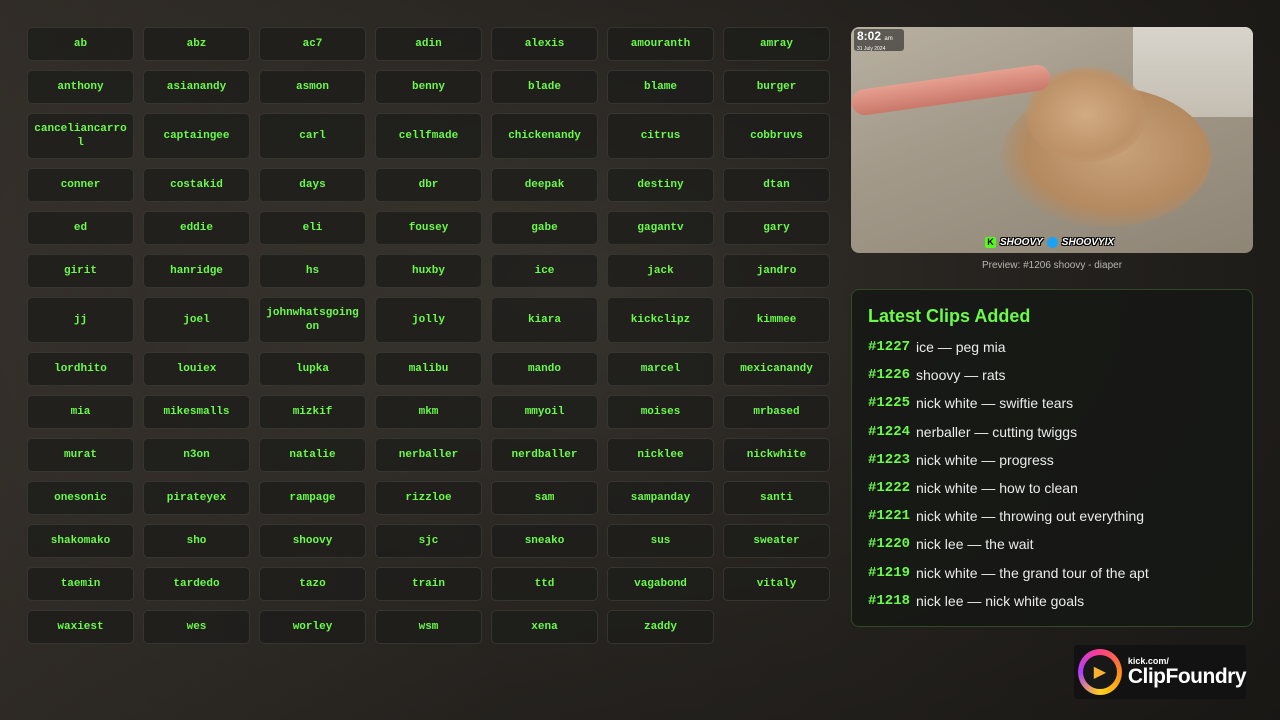 This screenshot has width=1280, height=720. Describe the element at coordinates (80, 185) in the screenshot. I see `streamer-button: conner` at that location.